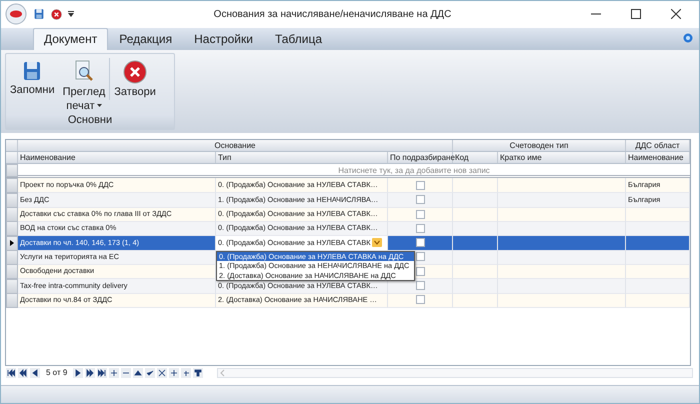  What do you see at coordinates (636, 14) in the screenshot?
I see `maximize-icon` at bounding box center [636, 14].